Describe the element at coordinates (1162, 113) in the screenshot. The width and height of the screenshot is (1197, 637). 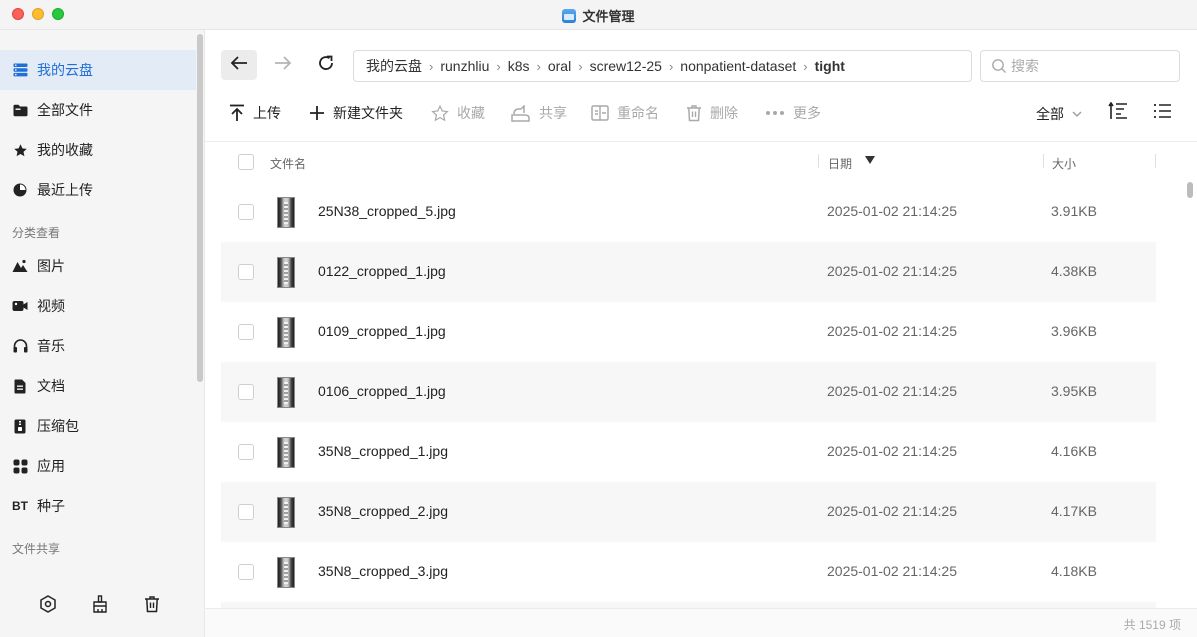
I see `list-view-button` at that location.